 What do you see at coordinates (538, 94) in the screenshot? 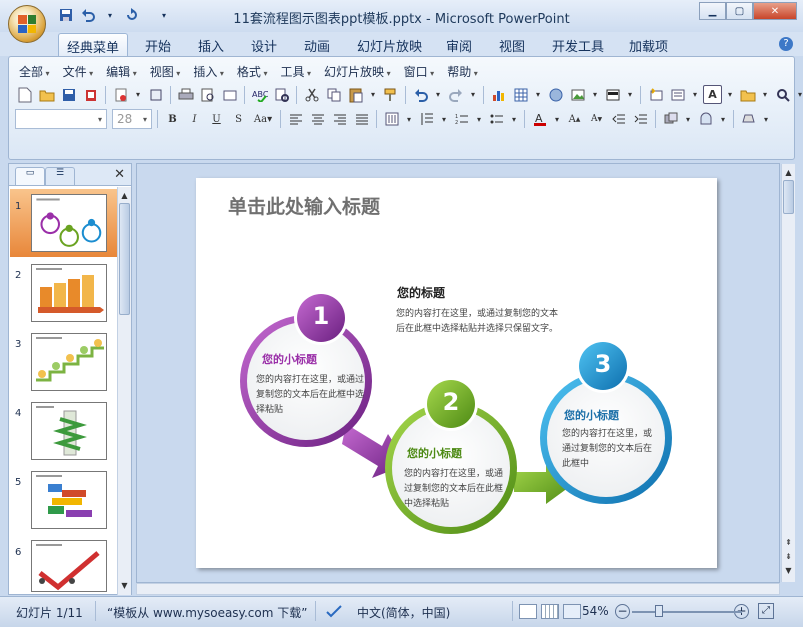
I see `table-dropdown-icon: ▾` at bounding box center [538, 94].